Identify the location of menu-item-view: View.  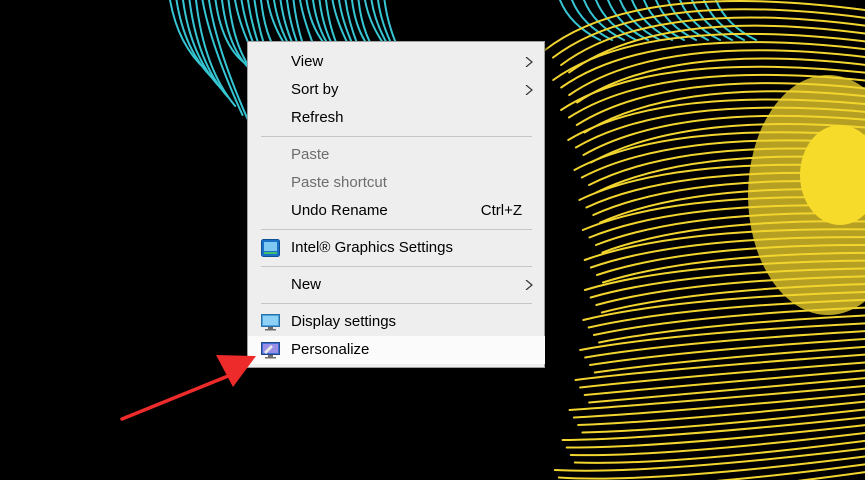
(396, 62).